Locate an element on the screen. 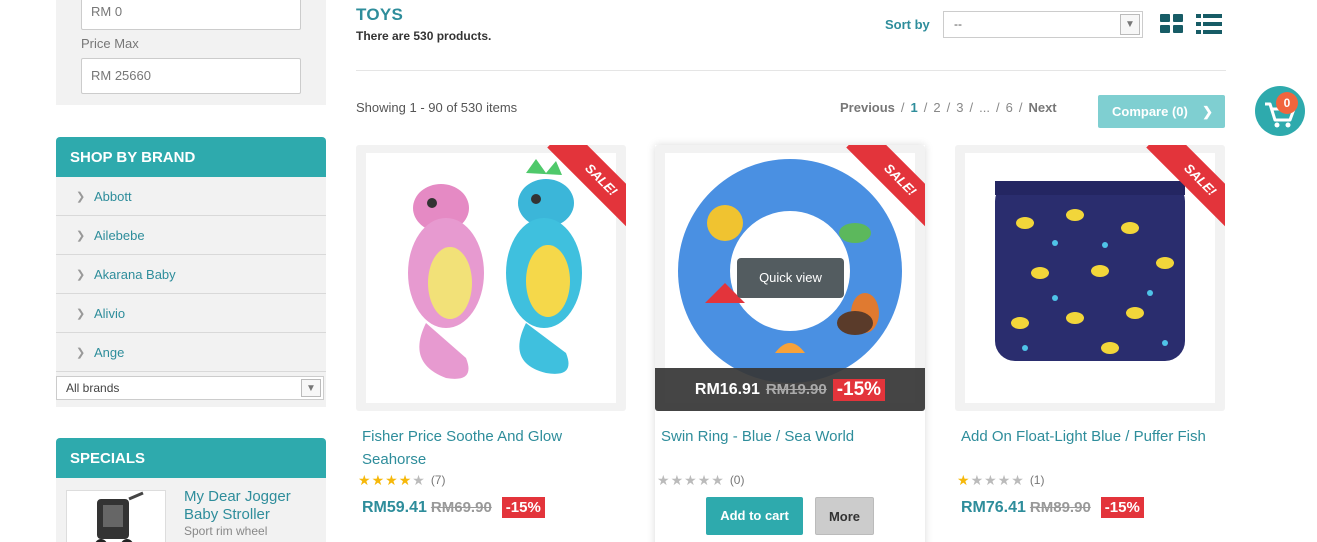  add-to-cart-button: Add to cart is located at coordinates (754, 516).